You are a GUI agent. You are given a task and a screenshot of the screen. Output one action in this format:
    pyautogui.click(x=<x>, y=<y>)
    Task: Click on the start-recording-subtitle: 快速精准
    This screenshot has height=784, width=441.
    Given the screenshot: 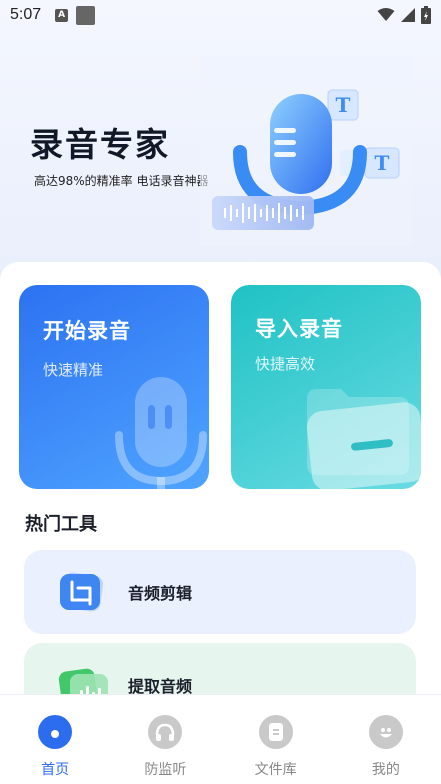 What is the action you would take?
    pyautogui.click(x=73, y=370)
    